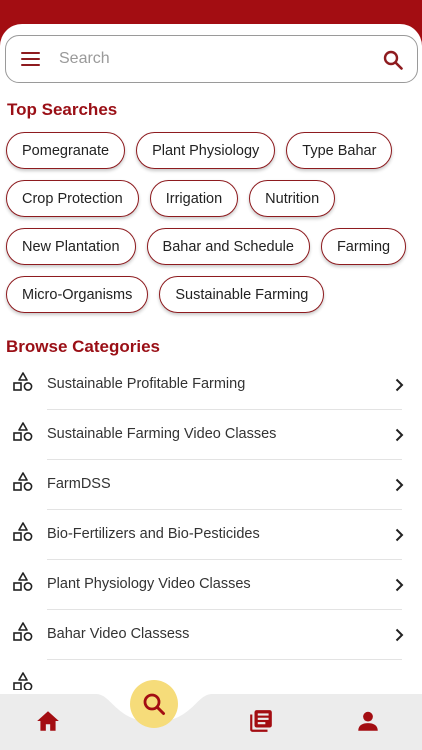 The image size is (422, 750). I want to click on chip-nutrition: Nutrition, so click(292, 198).